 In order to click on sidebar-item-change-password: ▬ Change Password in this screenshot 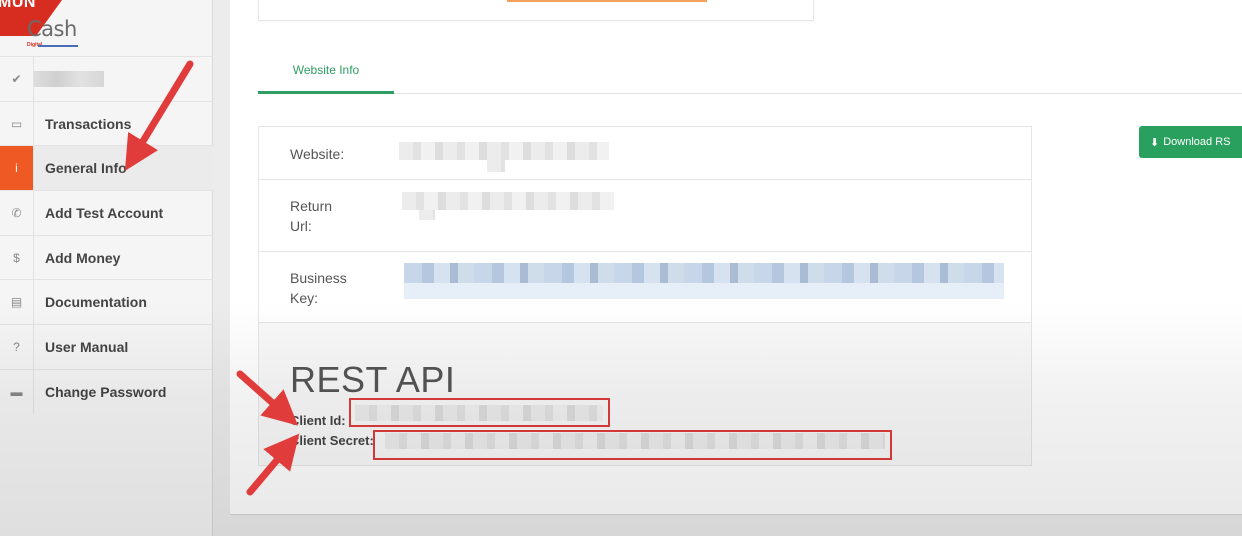, I will do `click(106, 391)`.